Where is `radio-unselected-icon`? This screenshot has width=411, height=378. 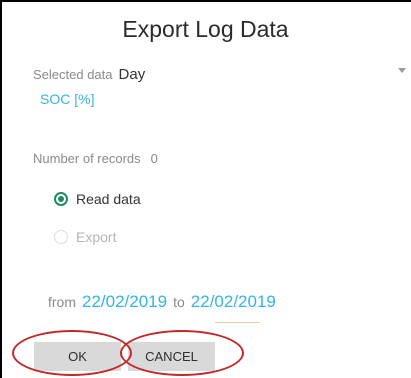
radio-unselected-icon is located at coordinates (61, 237).